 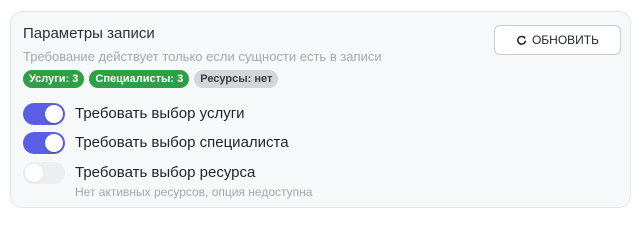 What do you see at coordinates (160, 113) in the screenshot?
I see `require-service-label: Требовать выбор услуги` at bounding box center [160, 113].